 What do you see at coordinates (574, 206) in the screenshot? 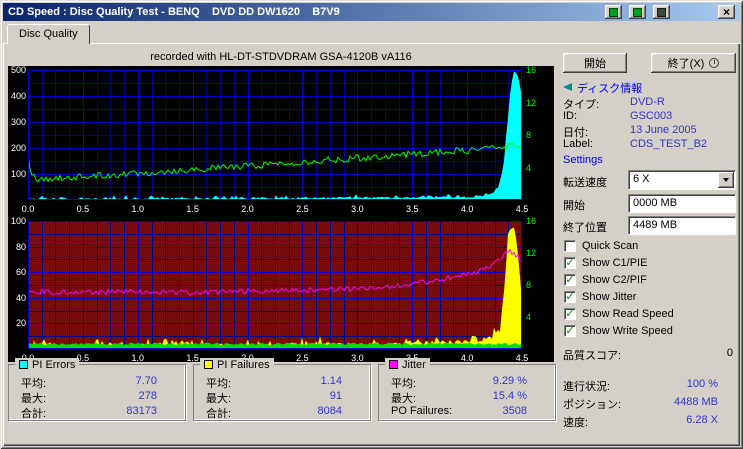
I see `start-field-label: 開始` at bounding box center [574, 206].